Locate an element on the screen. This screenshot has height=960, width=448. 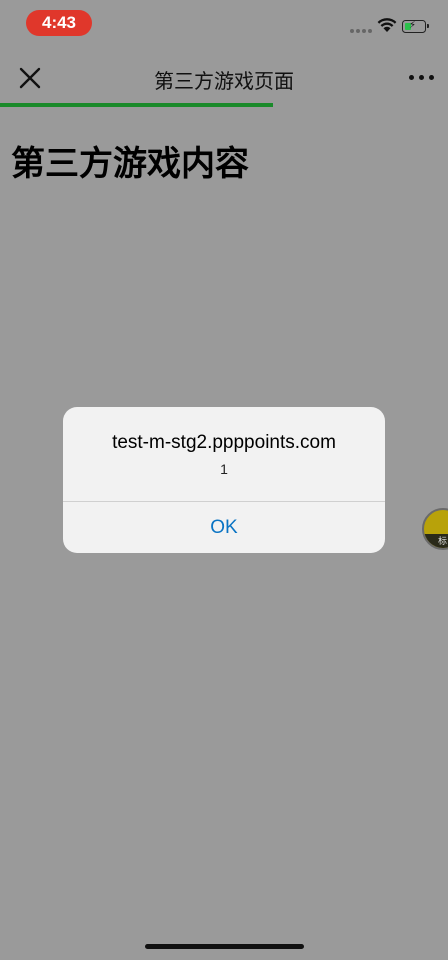
alert-message: 1 is located at coordinates (224, 469).